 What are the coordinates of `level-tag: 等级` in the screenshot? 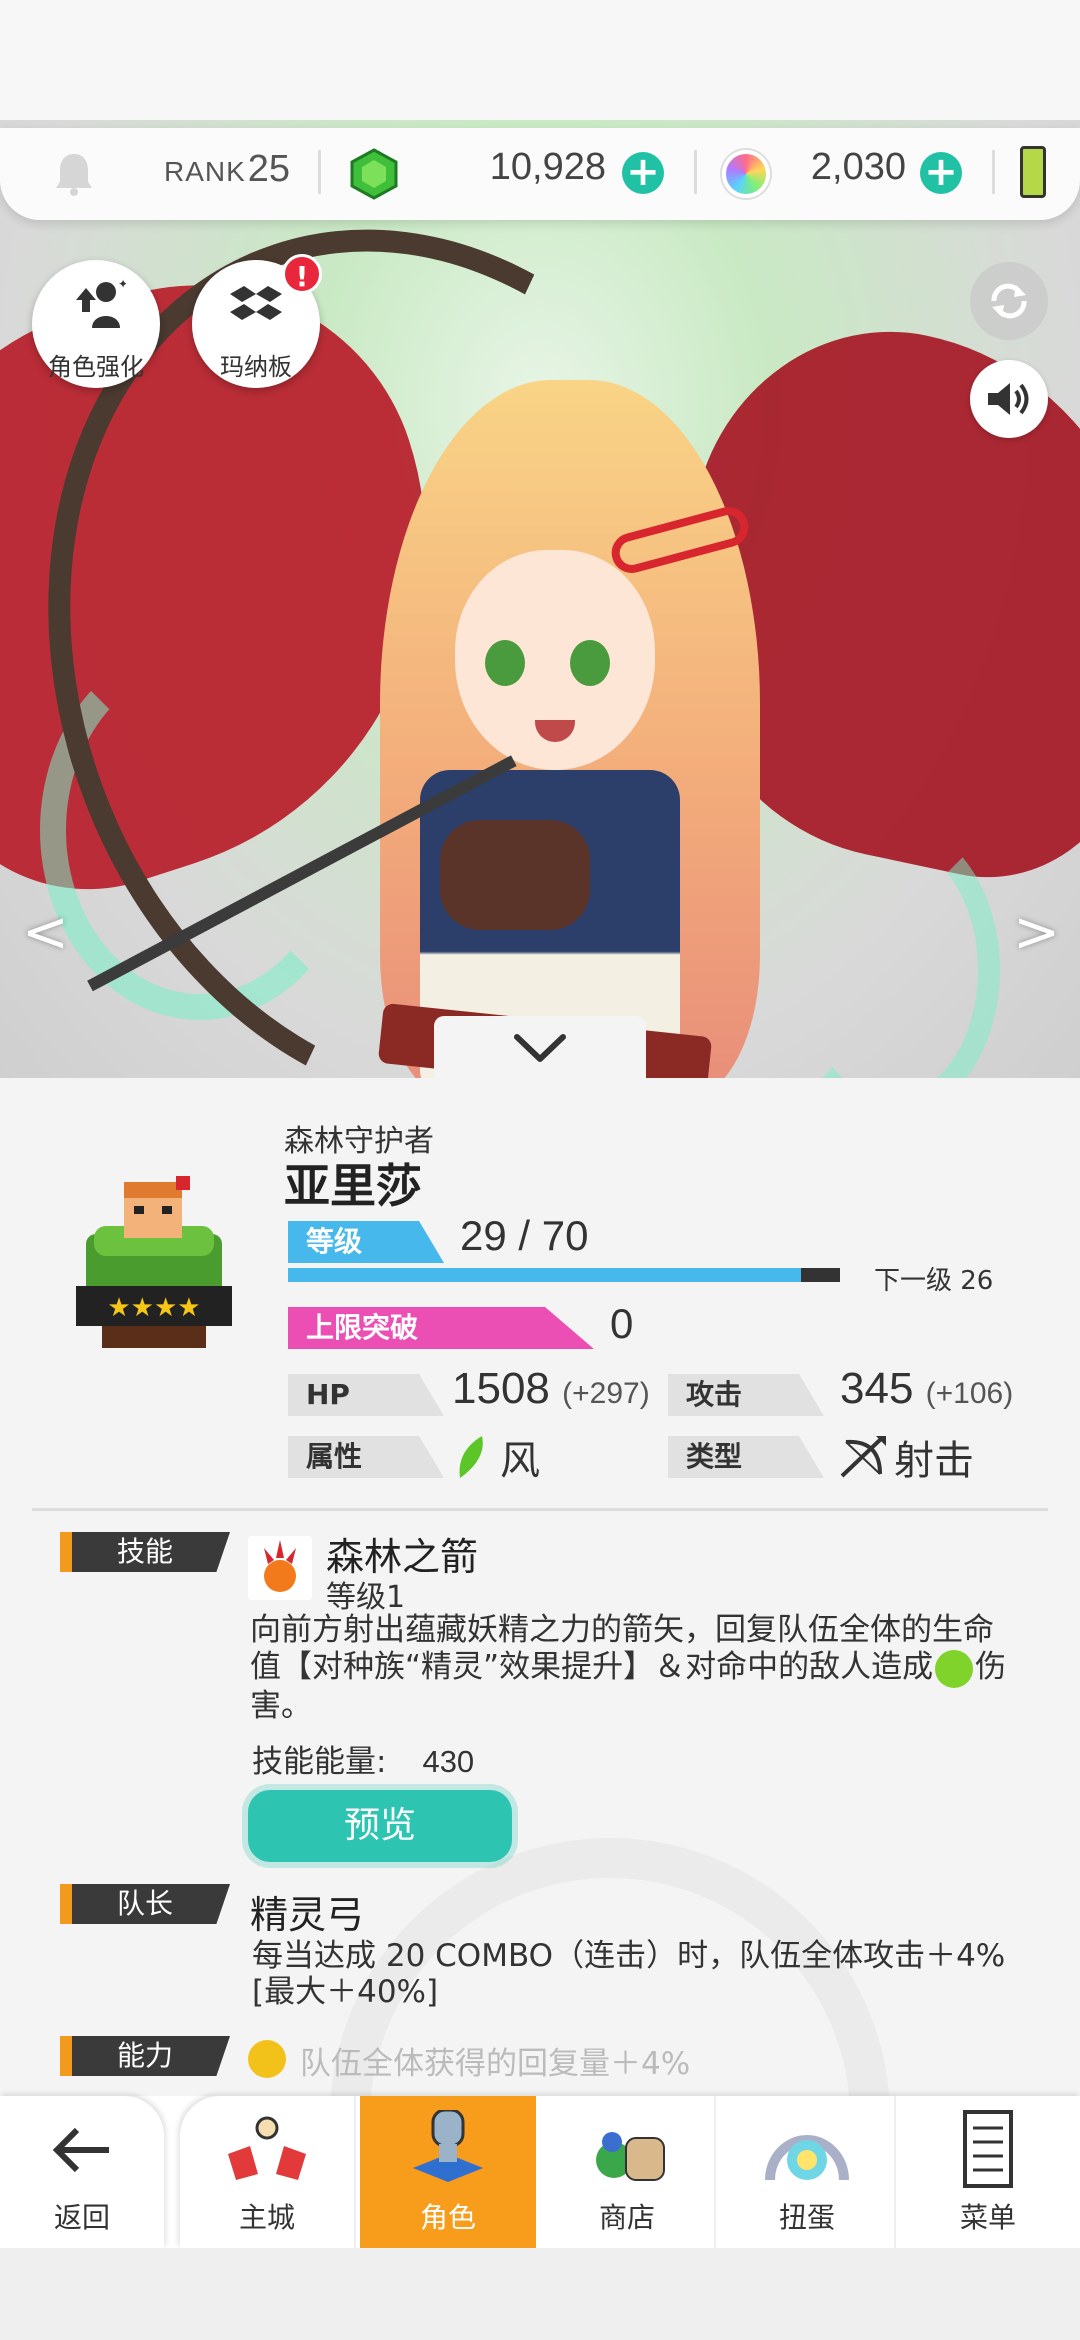 It's located at (366, 1242).